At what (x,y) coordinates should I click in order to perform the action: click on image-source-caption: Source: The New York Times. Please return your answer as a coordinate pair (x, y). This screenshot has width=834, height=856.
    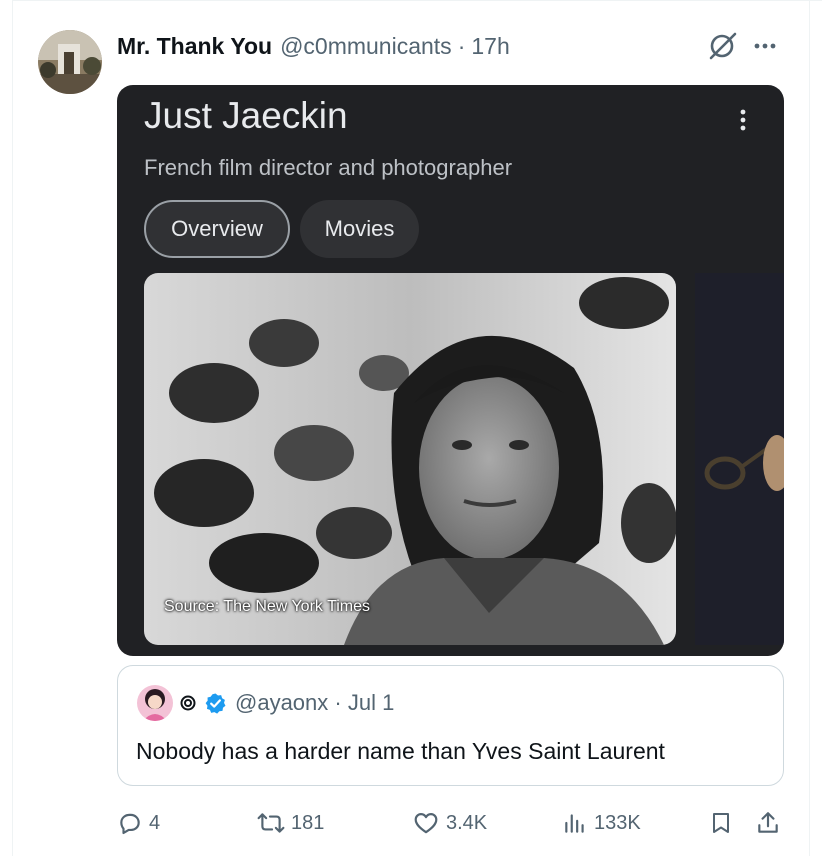
    Looking at the image, I should click on (267, 606).